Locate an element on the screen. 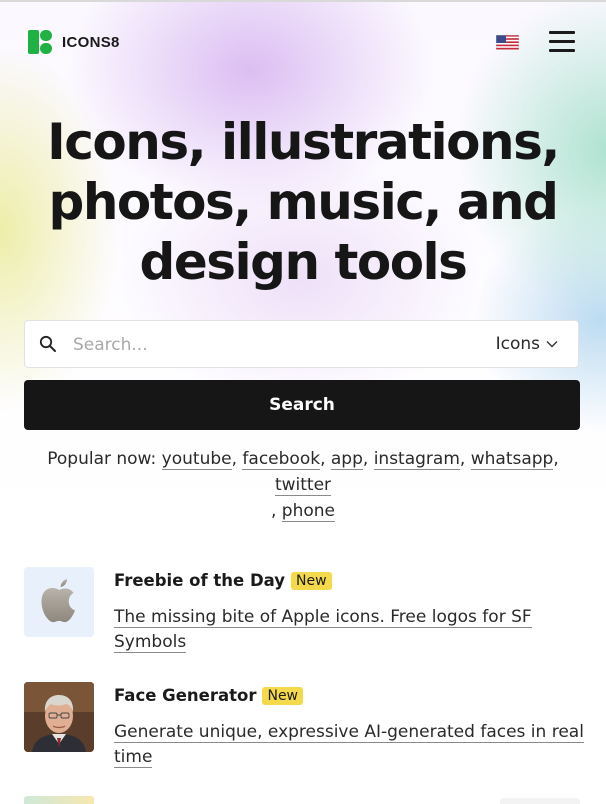 Image resolution: width=606 pixels, height=804 pixels. logo-text: ICONS8 is located at coordinates (91, 42).